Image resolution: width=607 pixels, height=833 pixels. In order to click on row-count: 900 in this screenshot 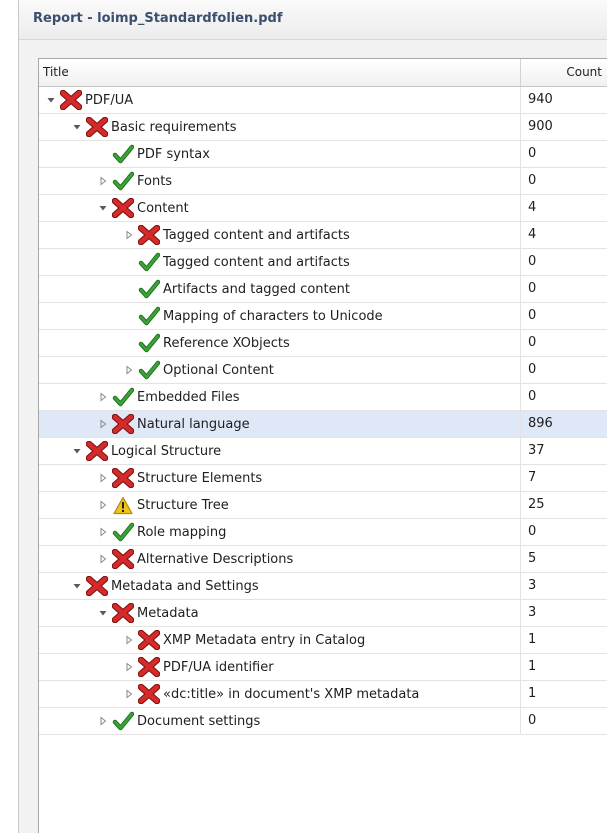, I will do `click(540, 126)`.